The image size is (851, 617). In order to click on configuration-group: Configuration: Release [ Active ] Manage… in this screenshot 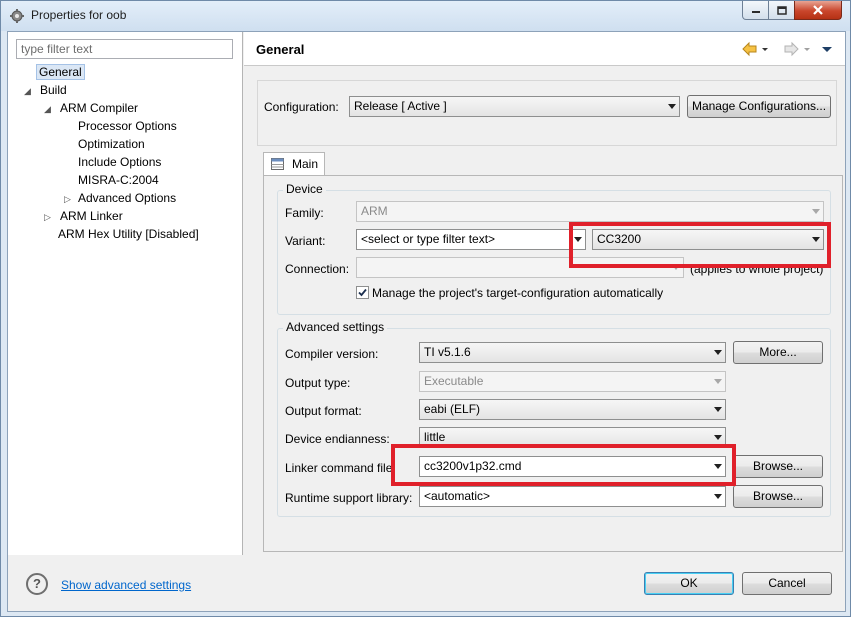, I will do `click(547, 113)`.